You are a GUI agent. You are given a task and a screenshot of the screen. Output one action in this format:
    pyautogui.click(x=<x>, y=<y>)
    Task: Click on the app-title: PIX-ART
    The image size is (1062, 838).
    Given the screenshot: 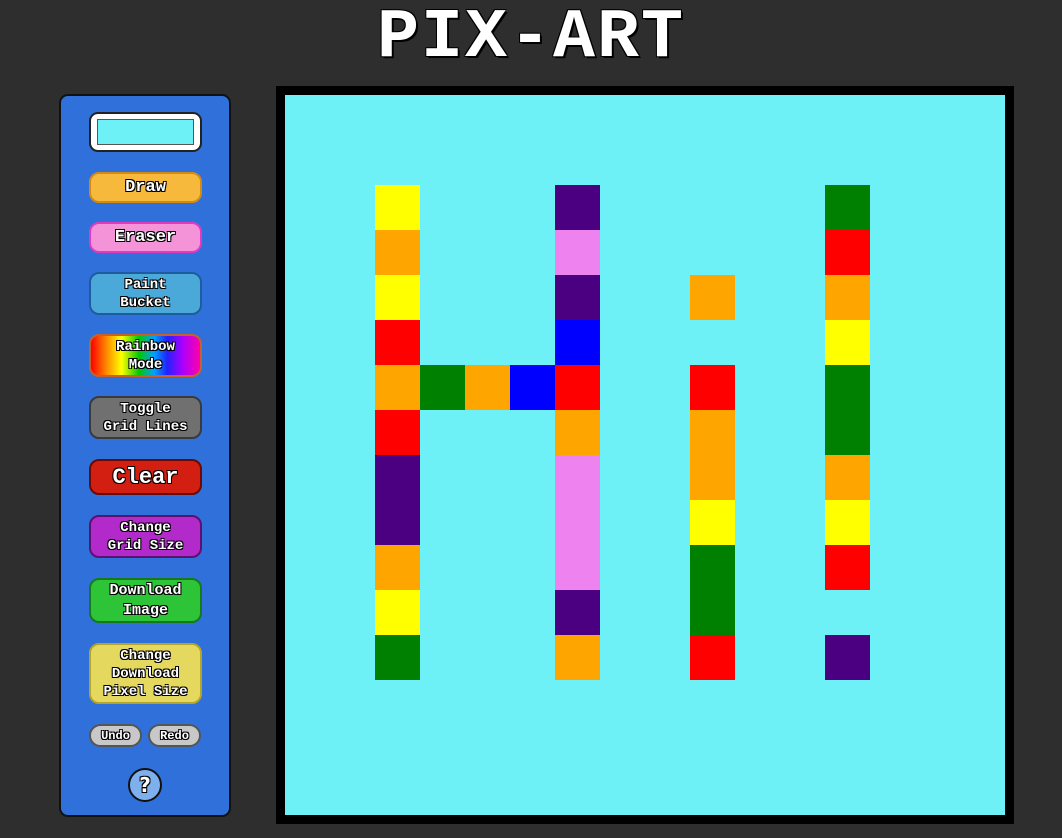 What is the action you would take?
    pyautogui.click(x=531, y=39)
    